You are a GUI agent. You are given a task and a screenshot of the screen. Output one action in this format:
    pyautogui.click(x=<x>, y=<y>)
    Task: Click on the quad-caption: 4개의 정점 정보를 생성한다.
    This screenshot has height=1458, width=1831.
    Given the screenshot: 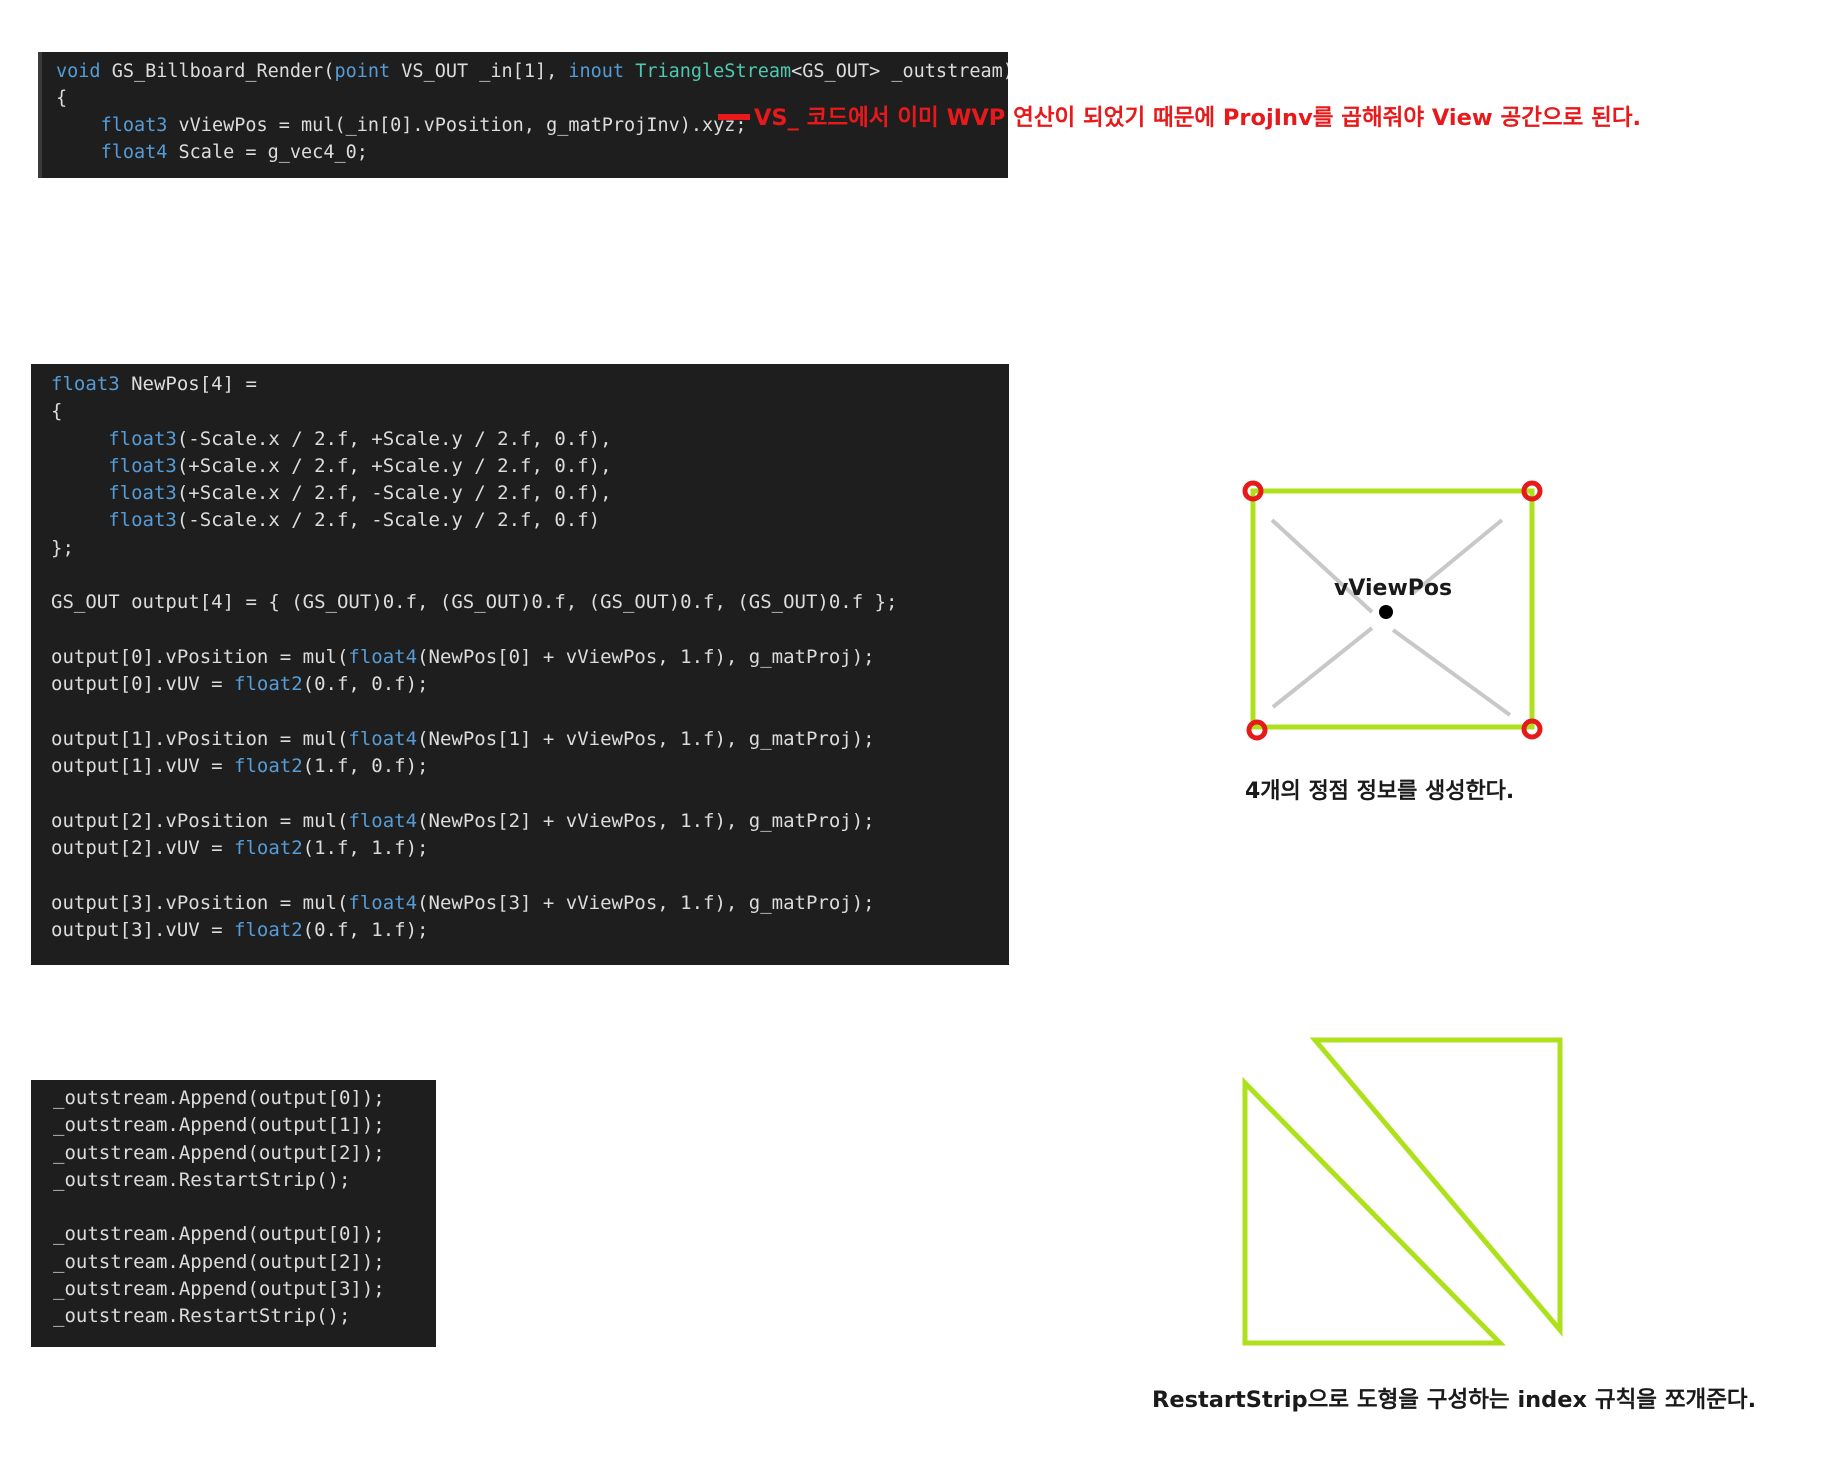 What is the action you would take?
    pyautogui.click(x=1380, y=791)
    